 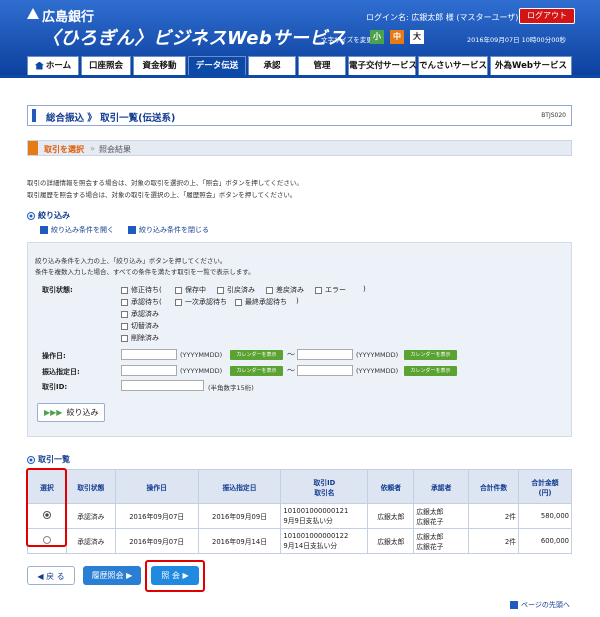 What do you see at coordinates (514, 605) in the screenshot?
I see `arrow-up-icon` at bounding box center [514, 605].